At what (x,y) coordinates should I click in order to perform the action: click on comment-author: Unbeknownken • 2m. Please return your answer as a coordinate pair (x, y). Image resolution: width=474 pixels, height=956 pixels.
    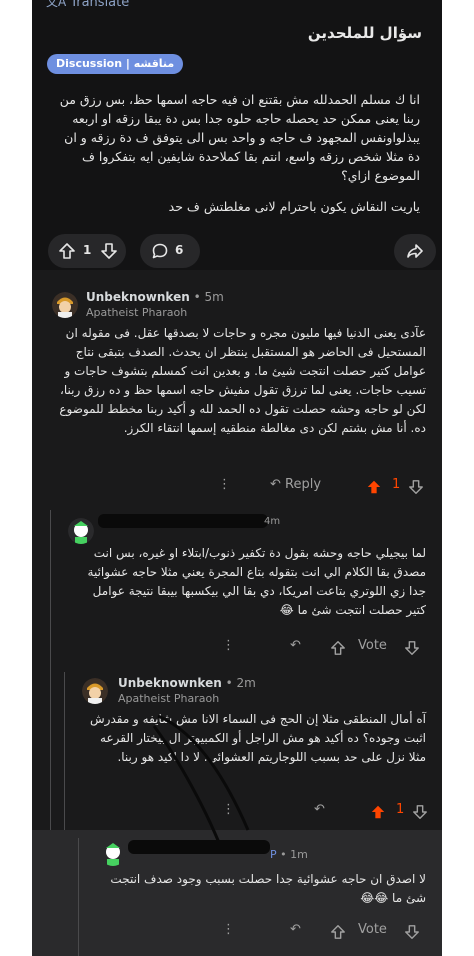
    Looking at the image, I should click on (187, 683).